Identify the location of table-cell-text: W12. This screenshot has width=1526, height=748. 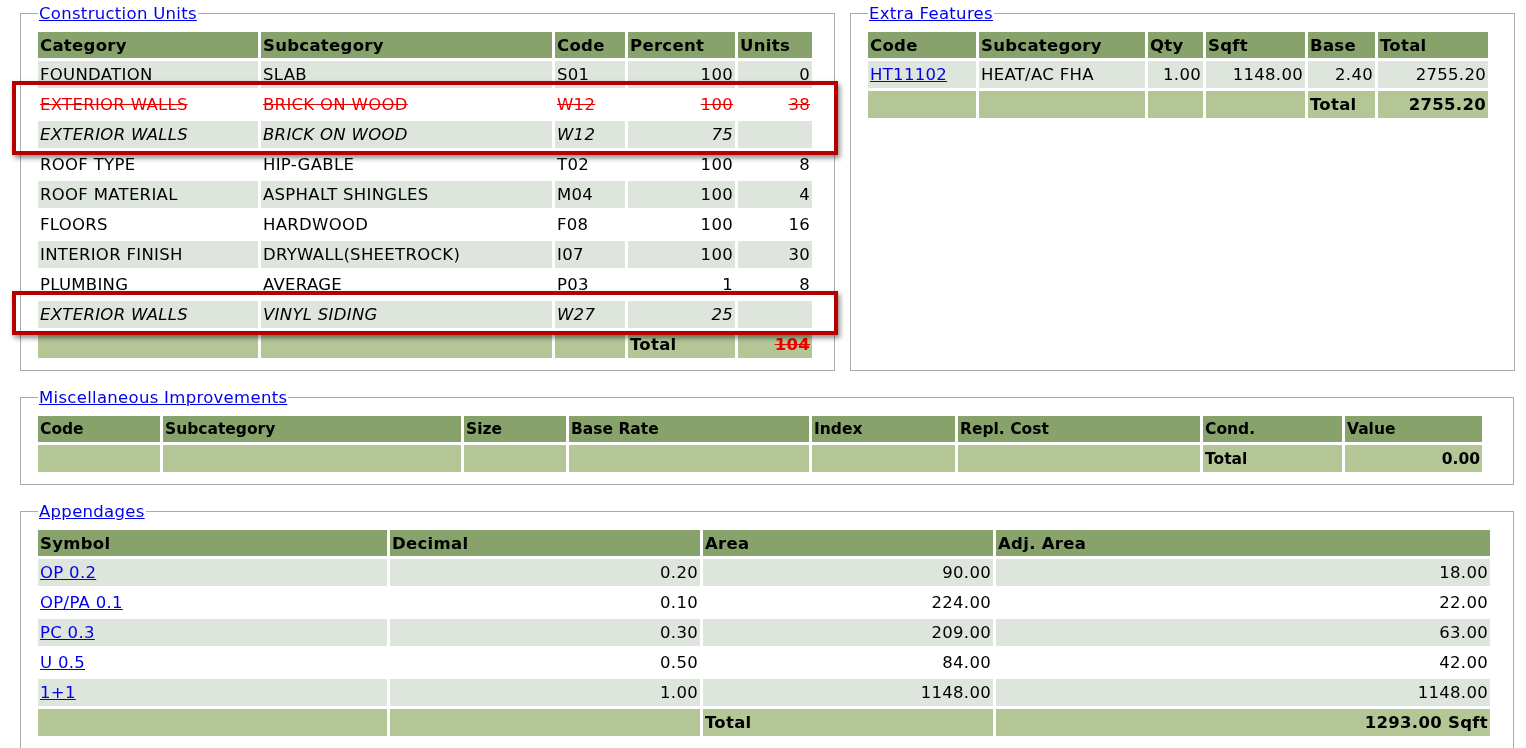
(576, 105).